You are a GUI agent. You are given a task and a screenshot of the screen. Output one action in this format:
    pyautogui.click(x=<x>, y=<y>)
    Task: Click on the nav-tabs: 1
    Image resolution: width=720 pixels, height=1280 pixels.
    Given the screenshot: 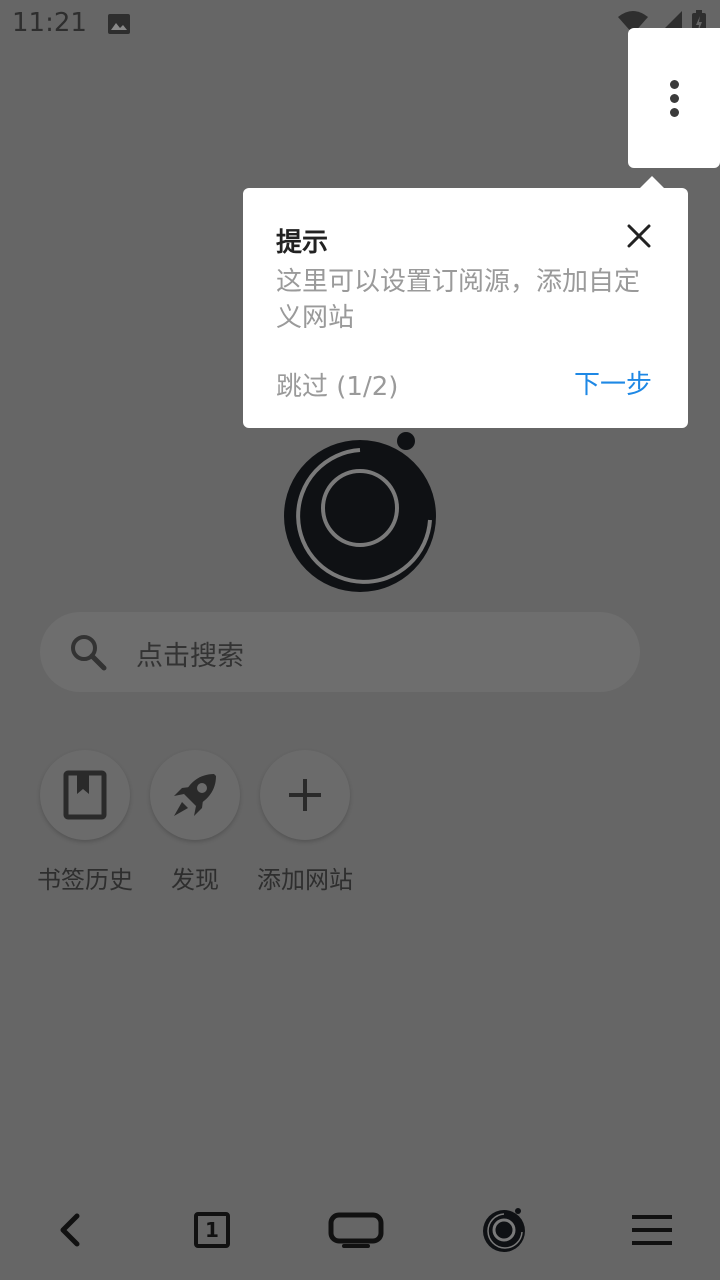 What is the action you would take?
    pyautogui.click(x=212, y=1230)
    